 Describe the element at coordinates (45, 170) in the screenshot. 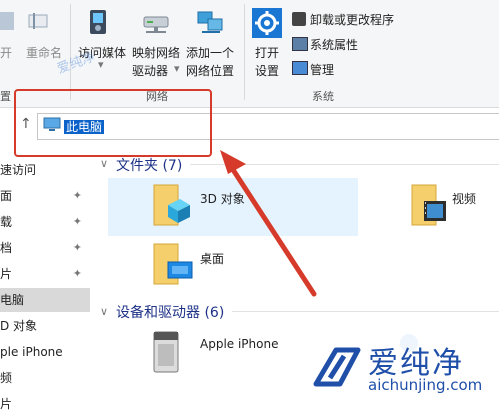

I see `sidebar-item: 速访问` at that location.